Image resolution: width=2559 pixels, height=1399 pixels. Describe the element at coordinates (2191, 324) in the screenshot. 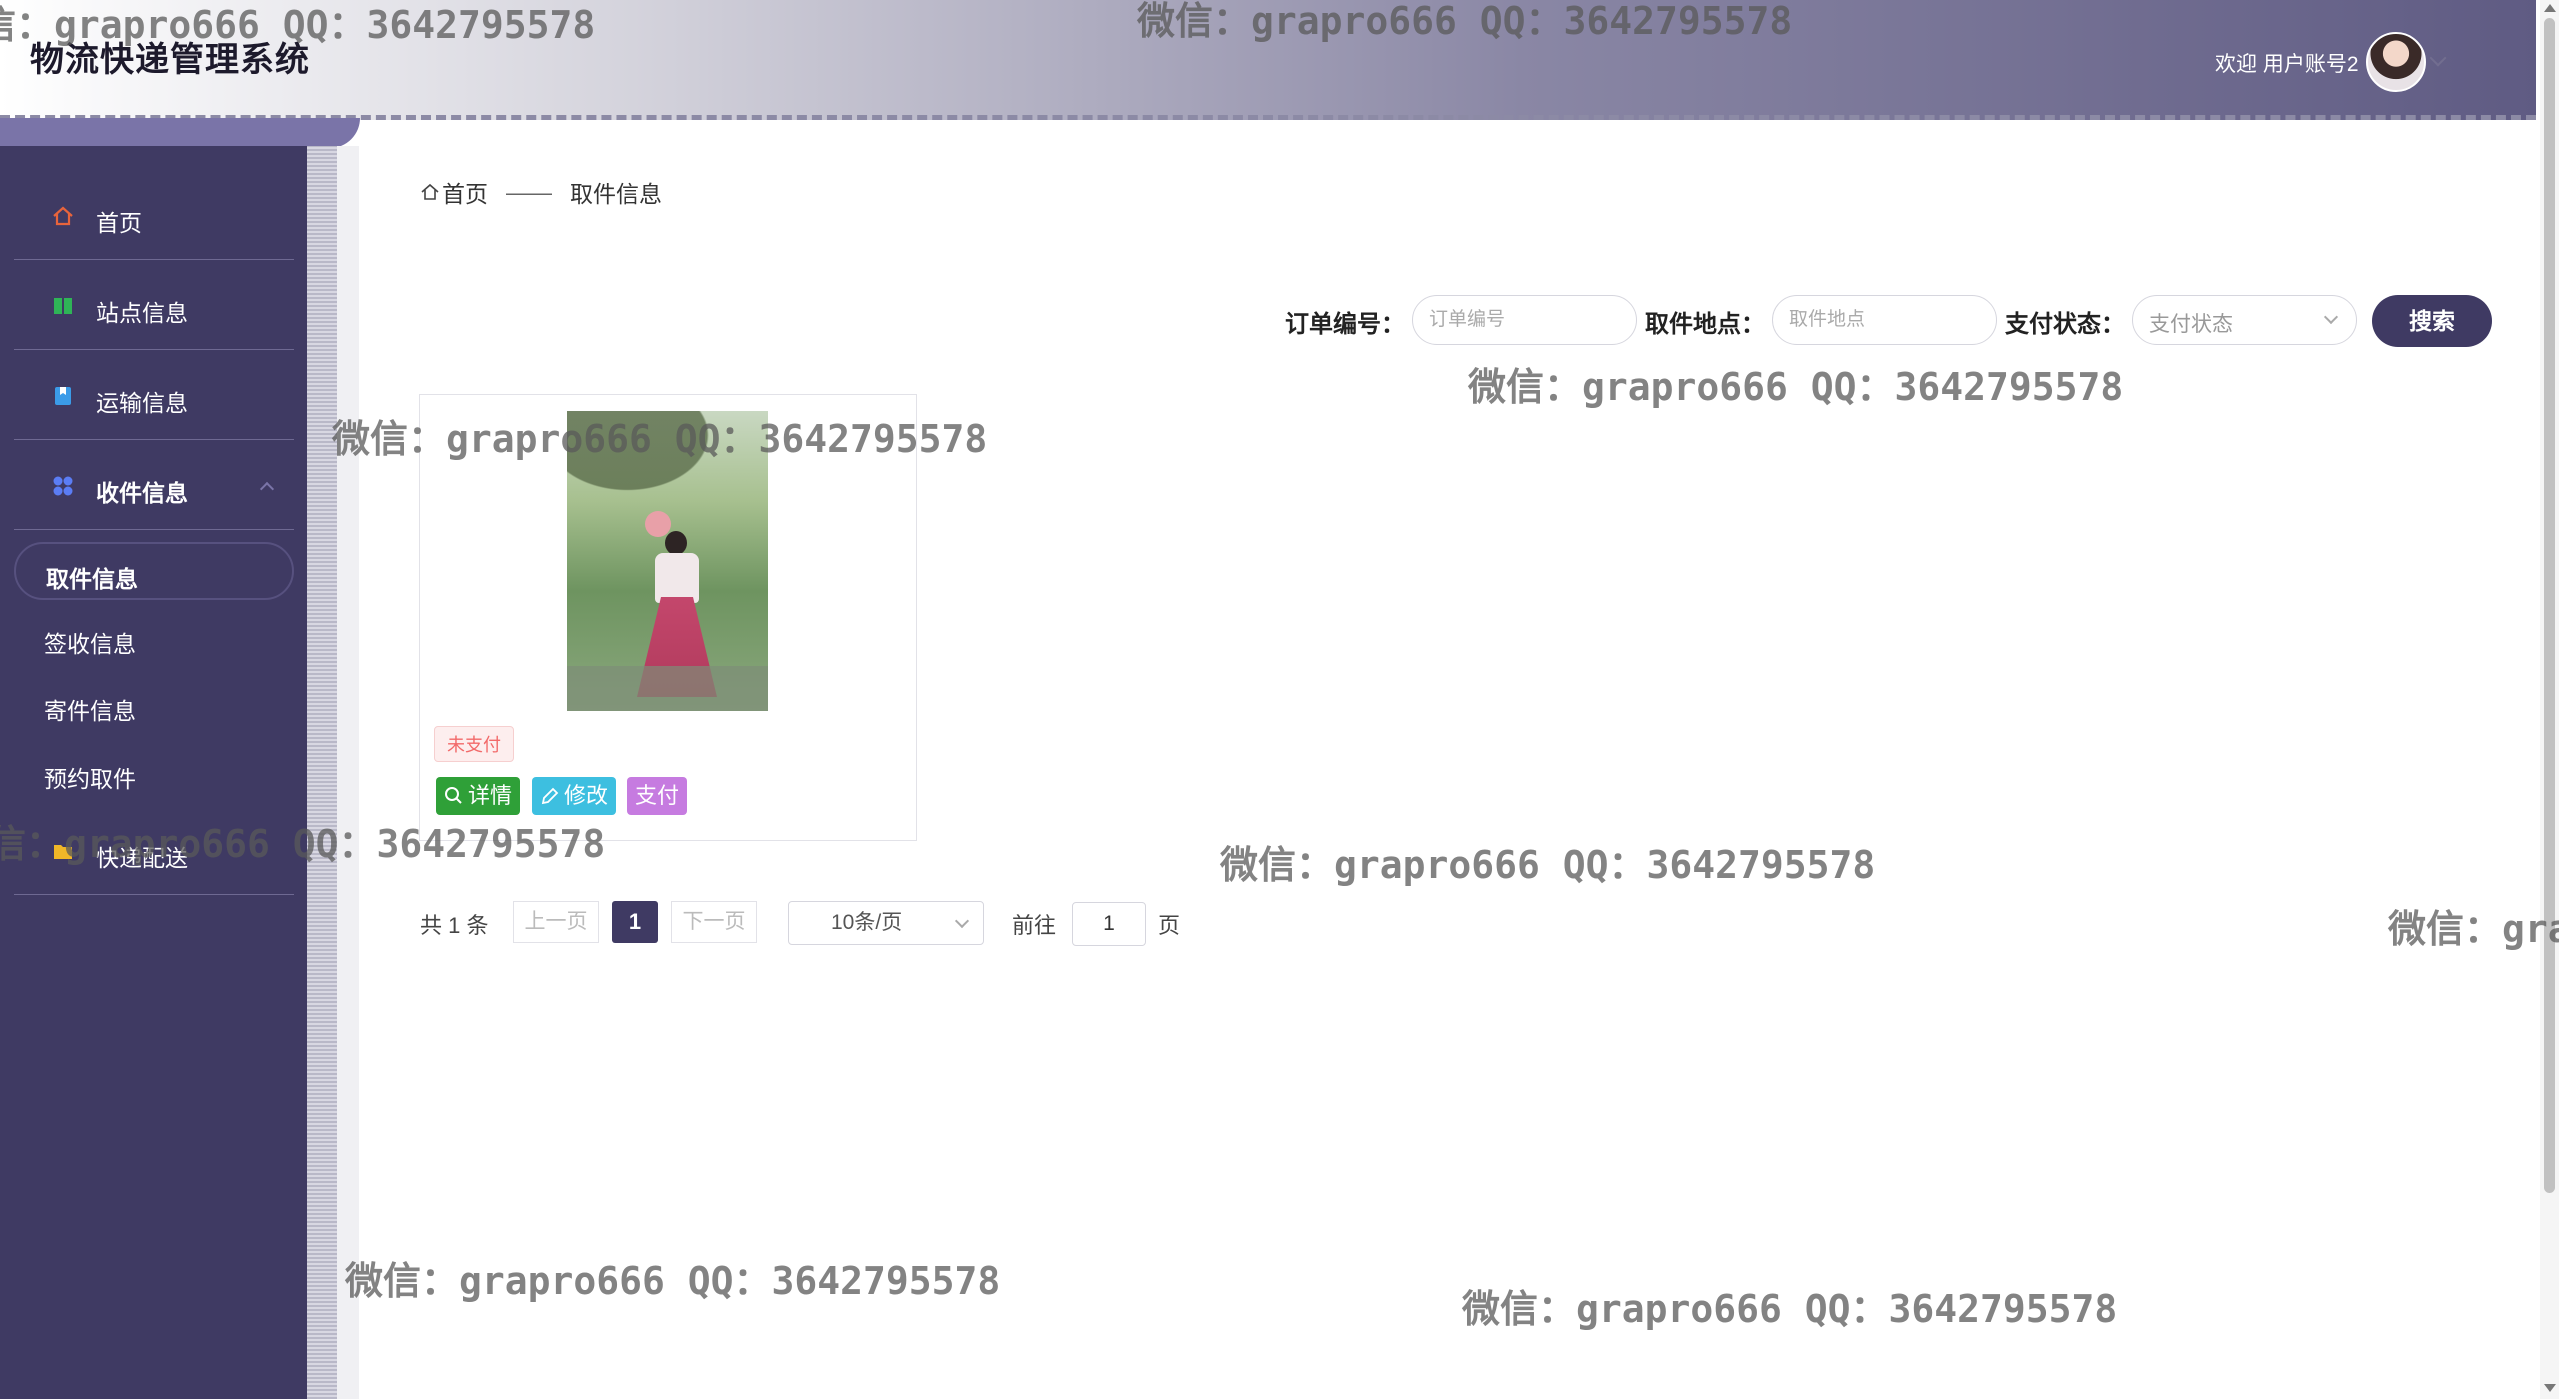

I see `payment-status-placeholder: 支付状态` at that location.